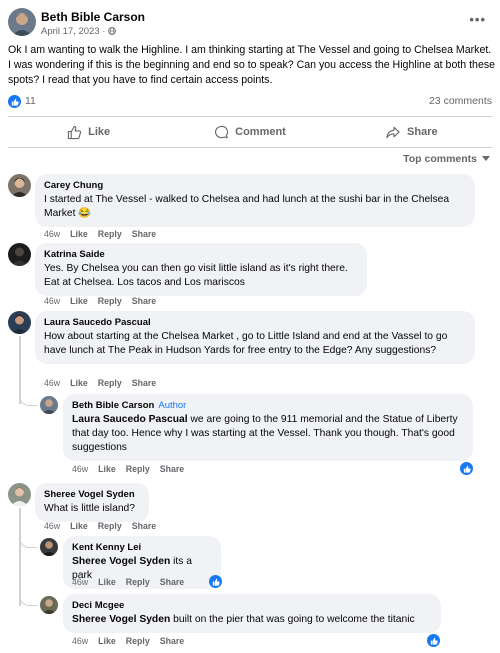 The height and width of the screenshot is (653, 500). I want to click on commenter-name: Beth Bible Carson Author, so click(268, 406).